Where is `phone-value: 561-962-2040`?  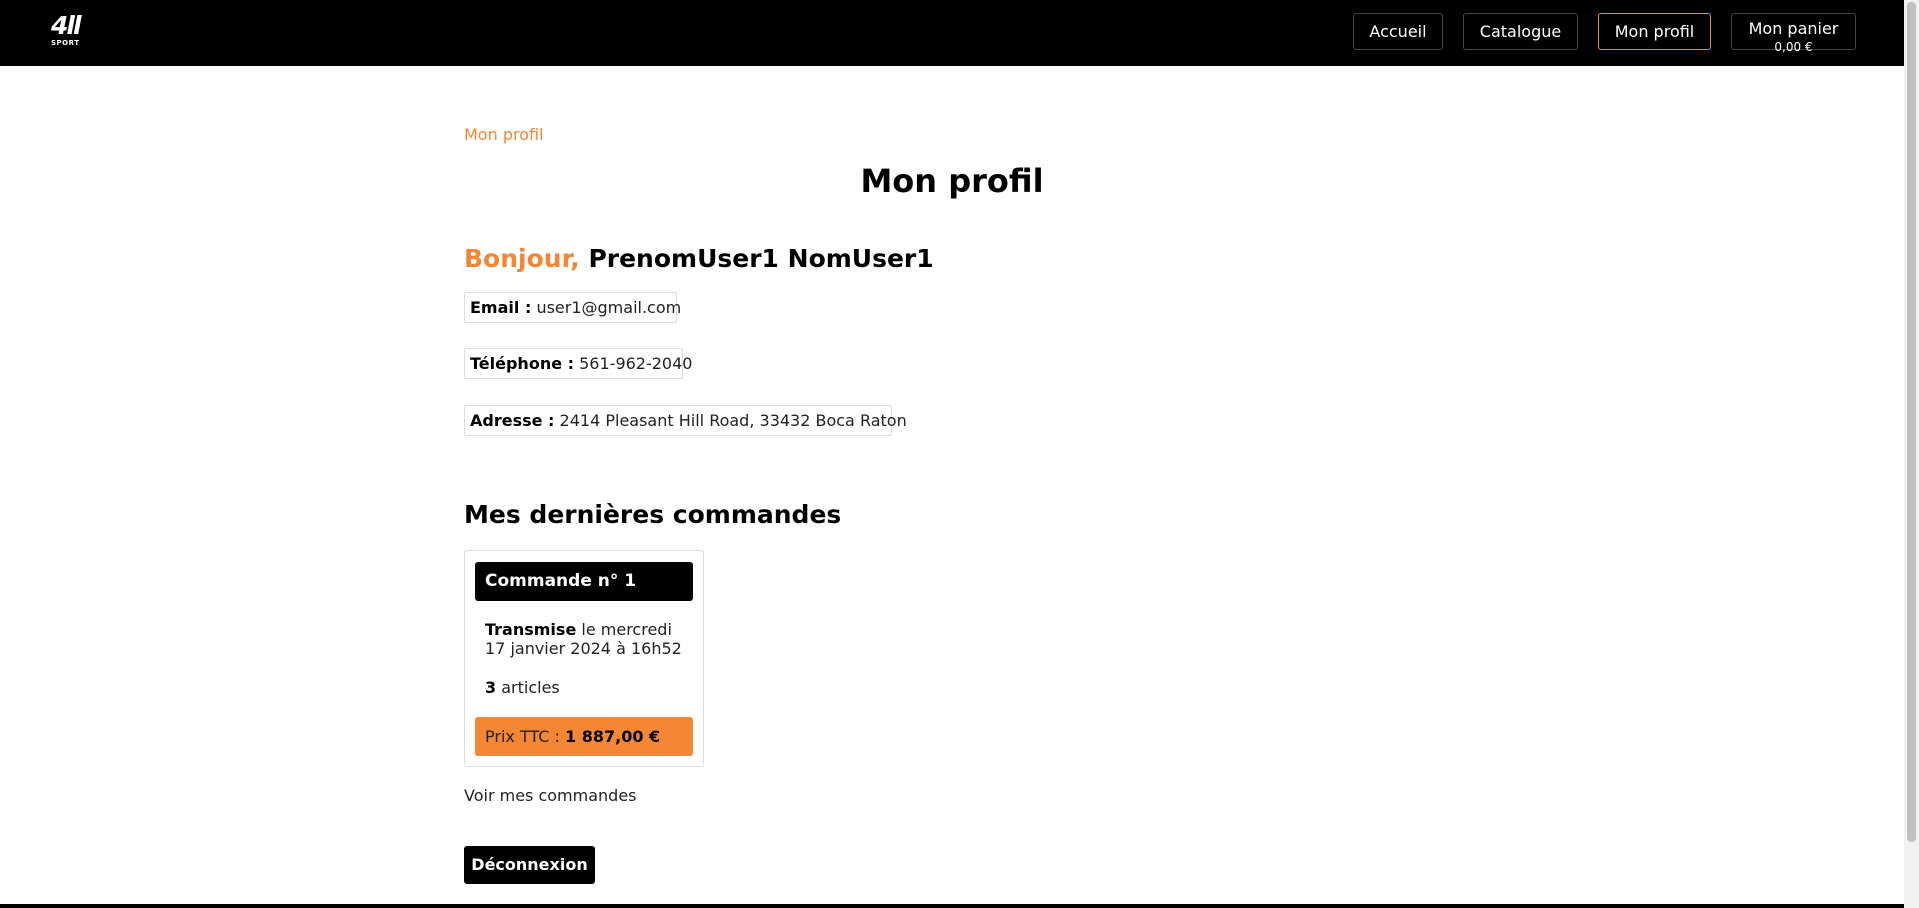
phone-value: 561-962-2040 is located at coordinates (636, 363).